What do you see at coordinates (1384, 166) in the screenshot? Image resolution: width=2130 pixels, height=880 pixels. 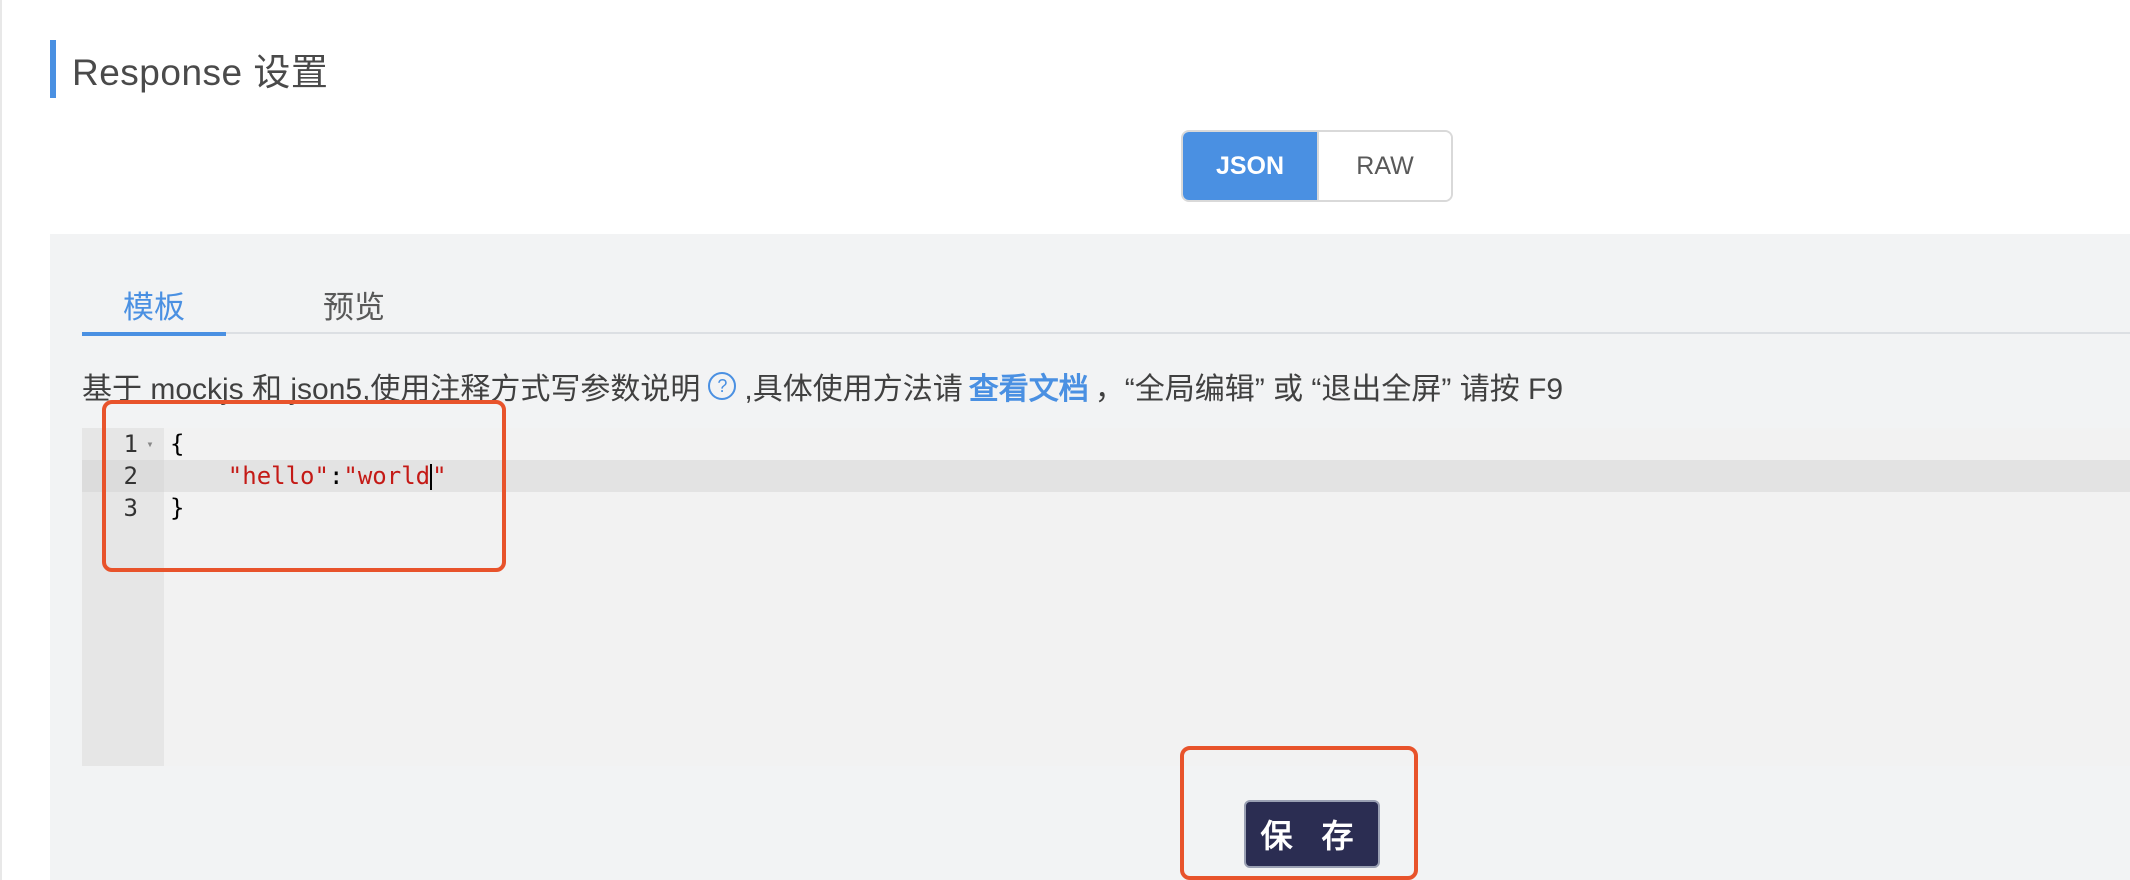 I see `mode-raw-button: RAW` at bounding box center [1384, 166].